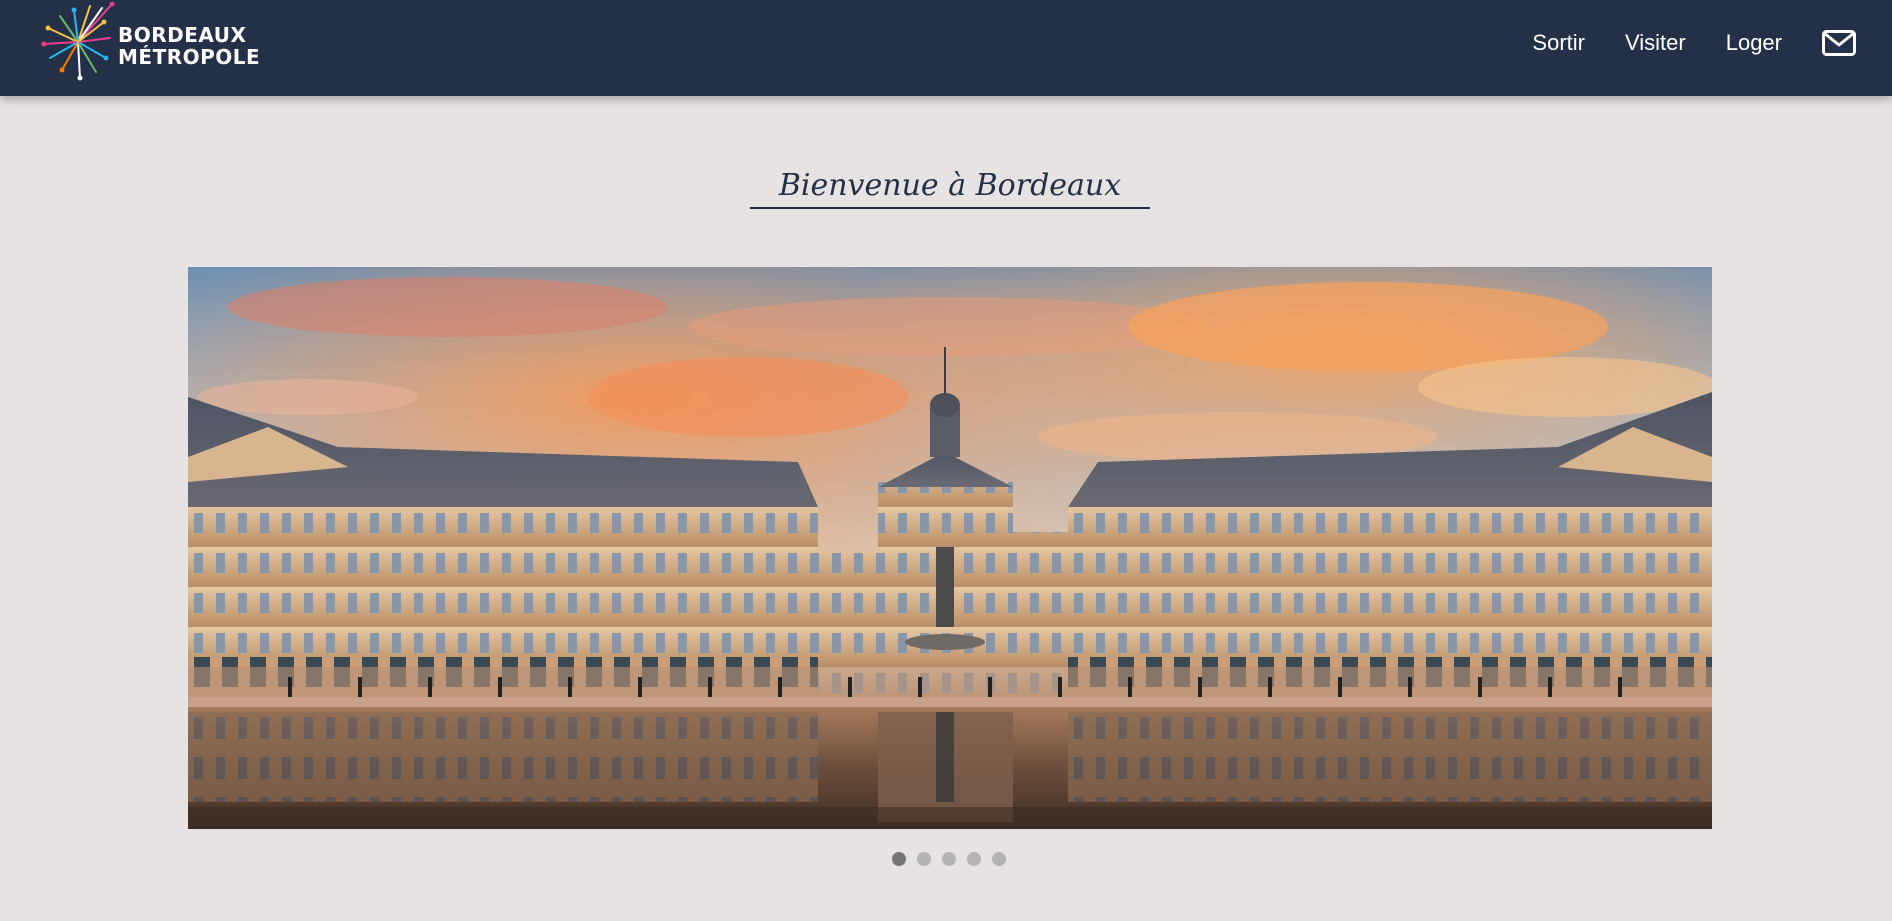  Describe the element at coordinates (1754, 43) in the screenshot. I see `nav-link-loger: Loger` at that location.